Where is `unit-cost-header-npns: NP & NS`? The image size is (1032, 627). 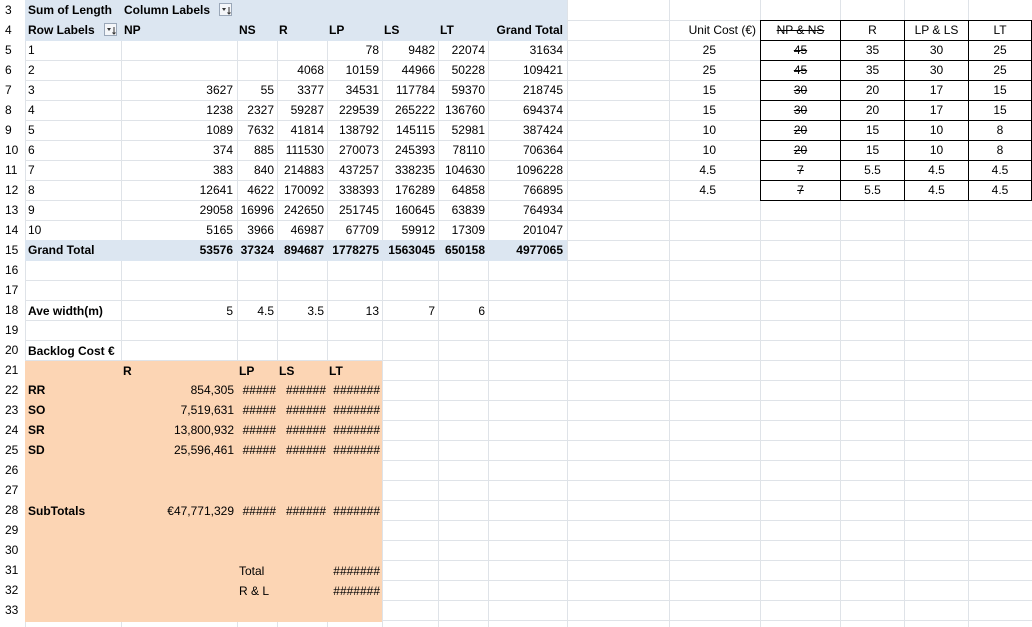 unit-cost-header-npns: NP & NS is located at coordinates (800, 30).